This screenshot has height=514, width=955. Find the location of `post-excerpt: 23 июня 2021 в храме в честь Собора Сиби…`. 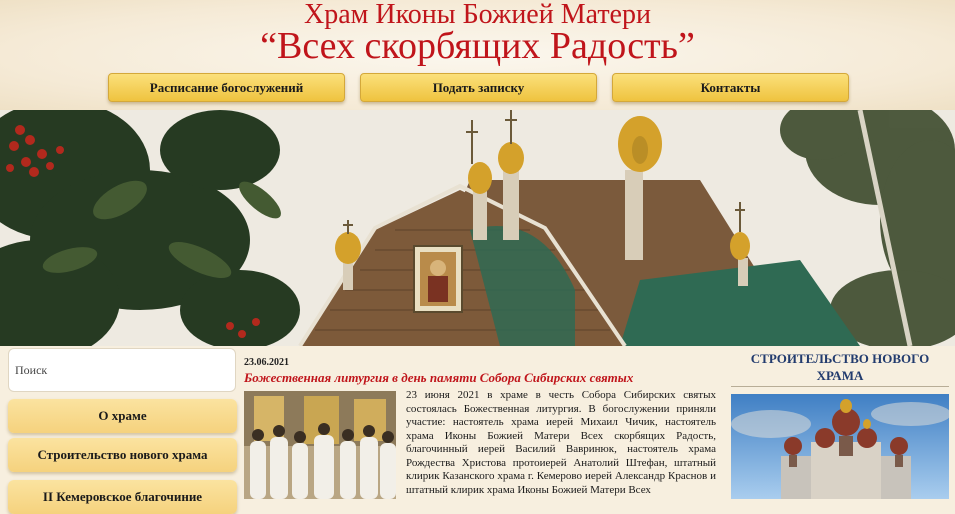

post-excerpt: 23 июня 2021 в храме в честь Собора Сиби… is located at coordinates (561, 442).